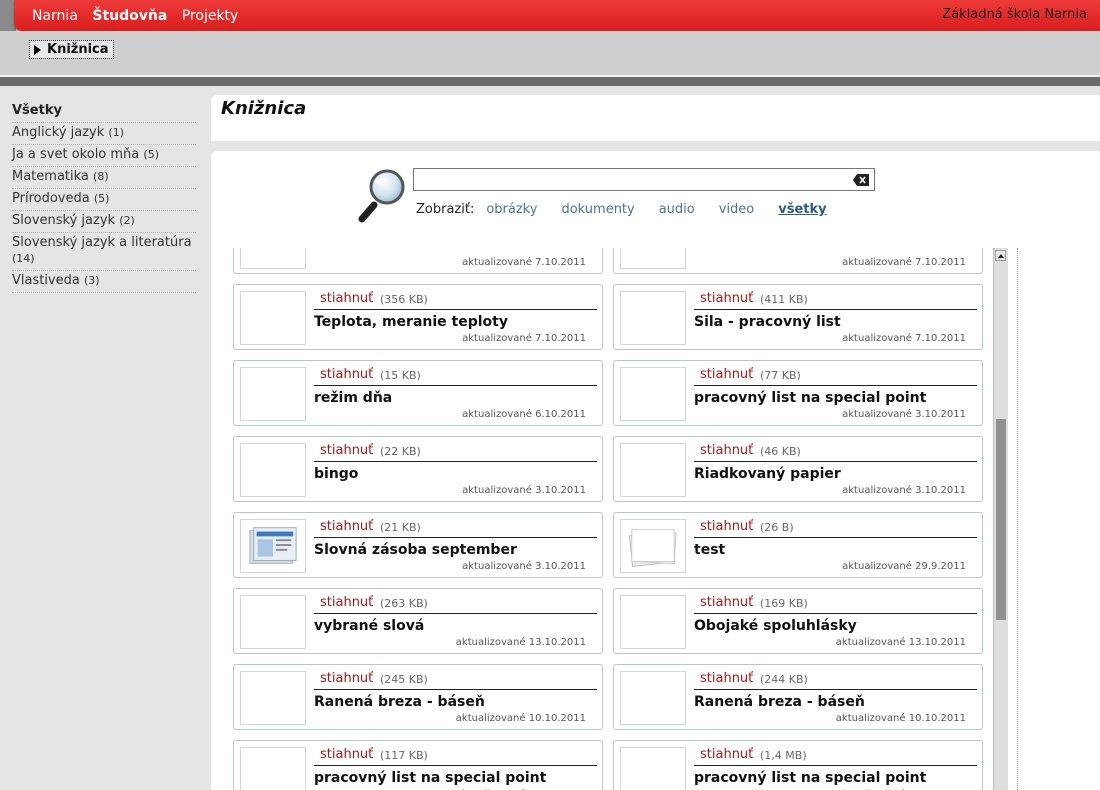 The height and width of the screenshot is (790, 1100). I want to click on category-item: Ja a svet okolo mňa (5), so click(104, 156).